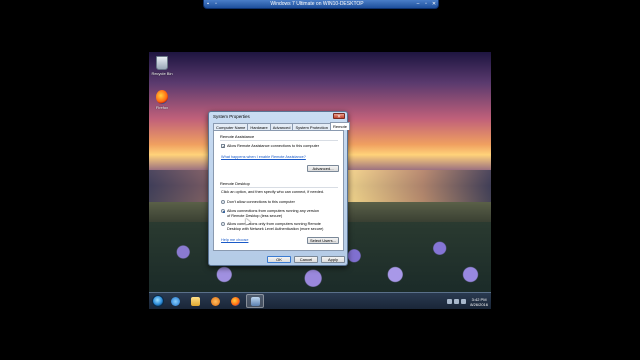 This screenshot has width=640, height=360. Describe the element at coordinates (464, 301) in the screenshot. I see `tray-volume-icon` at that location.